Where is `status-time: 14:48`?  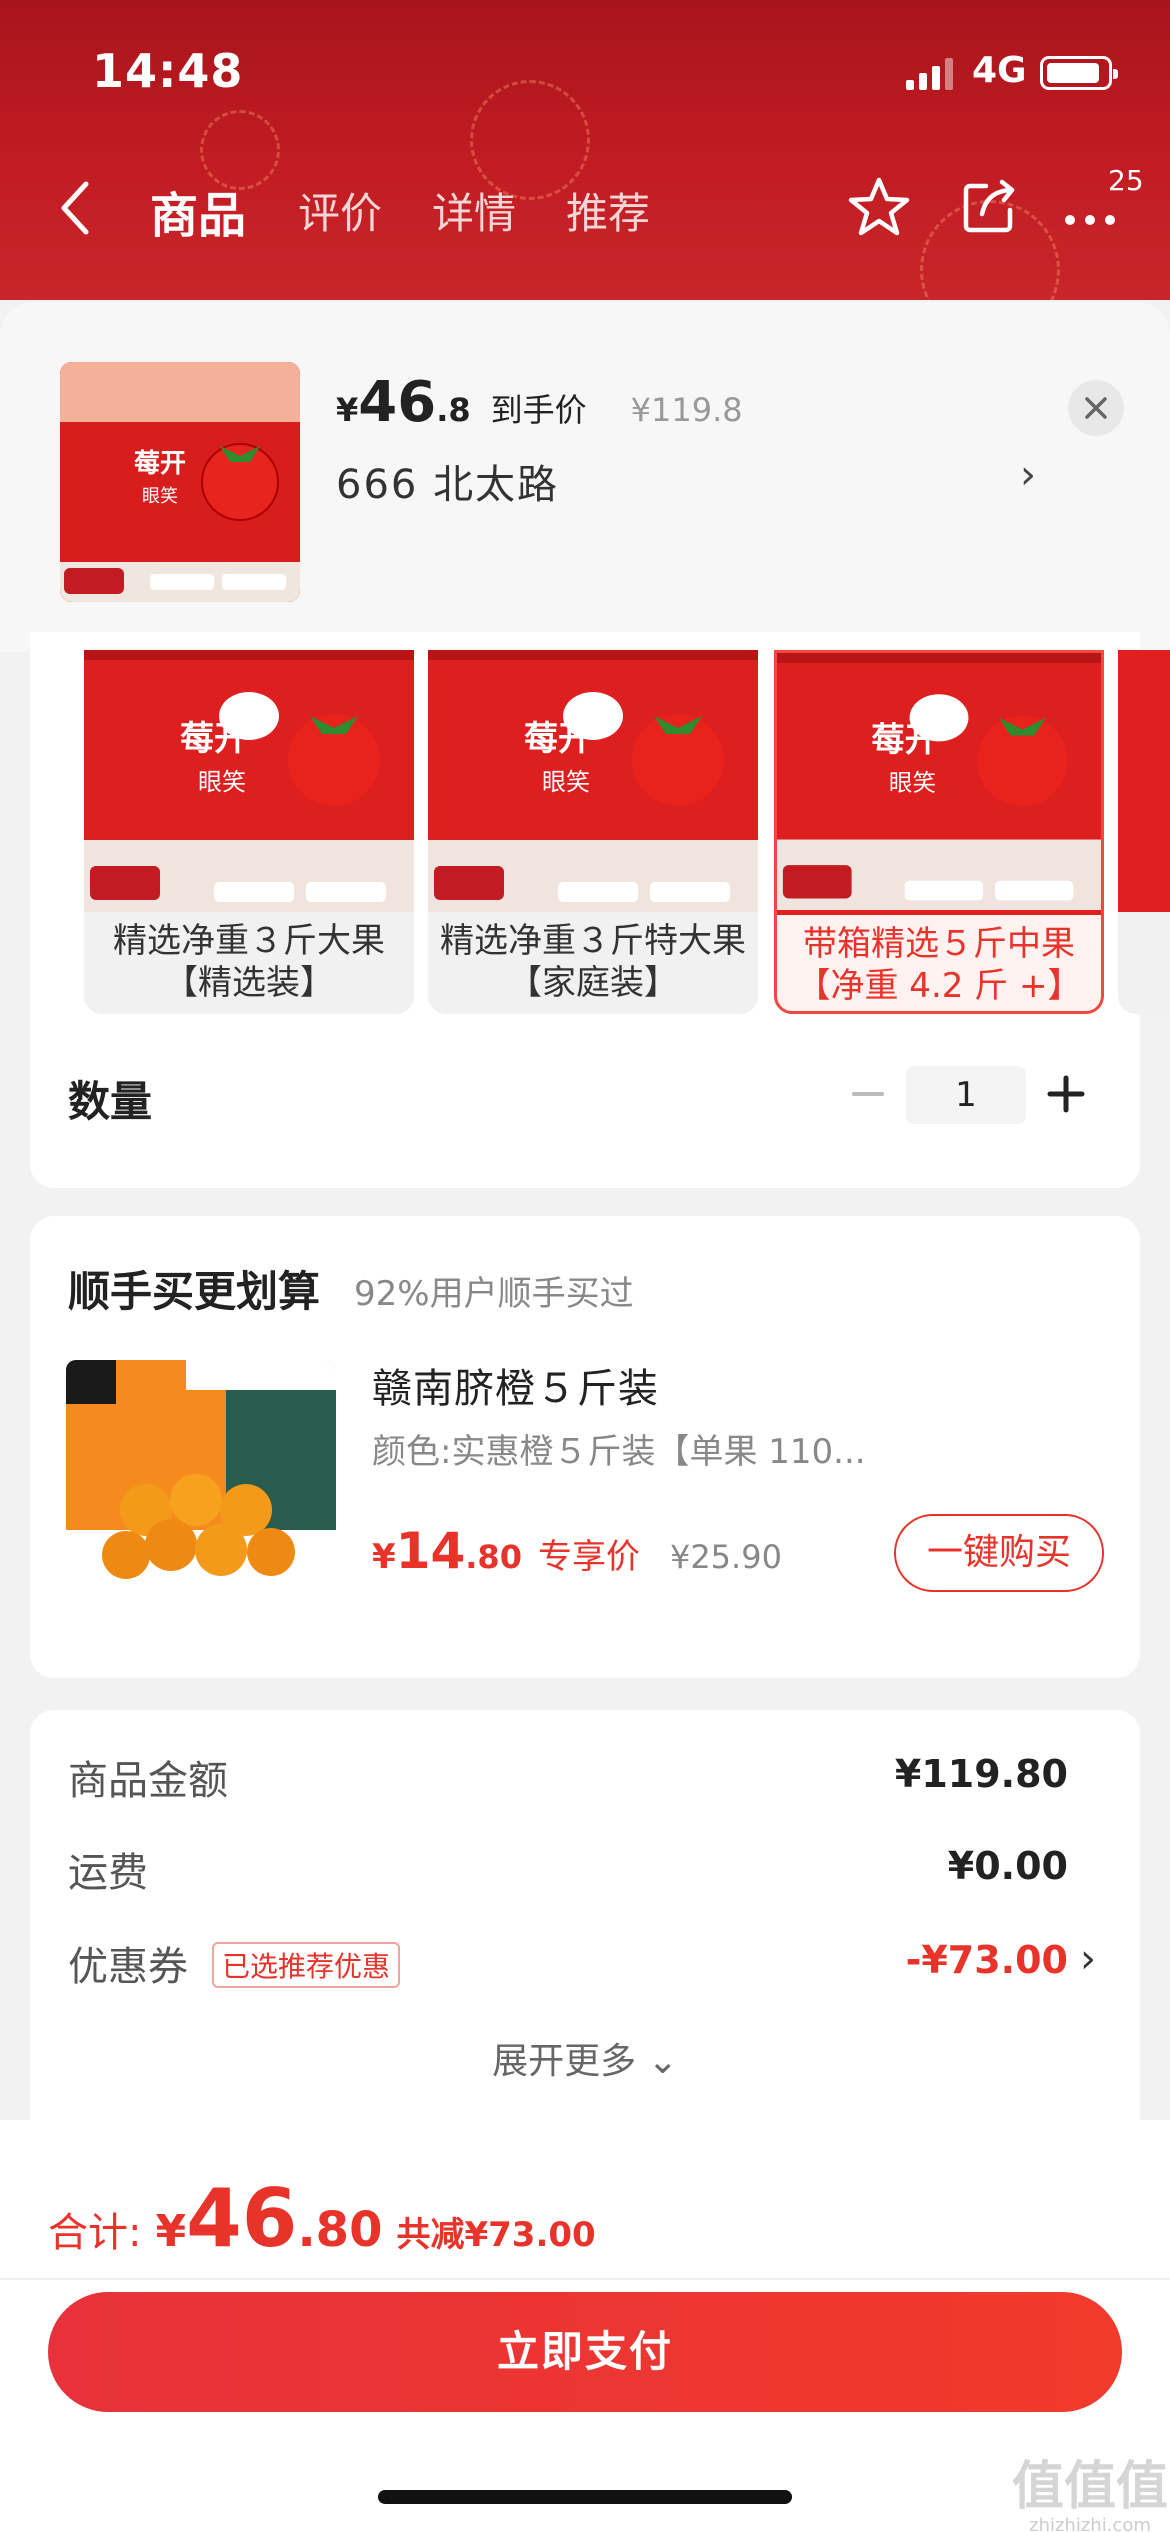
status-time: 14:48 is located at coordinates (168, 71).